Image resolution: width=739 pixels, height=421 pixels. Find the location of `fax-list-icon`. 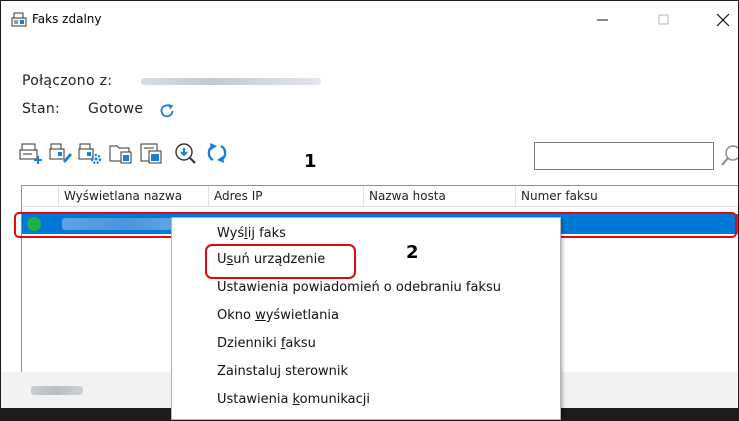

fax-list-icon is located at coordinates (151, 153).